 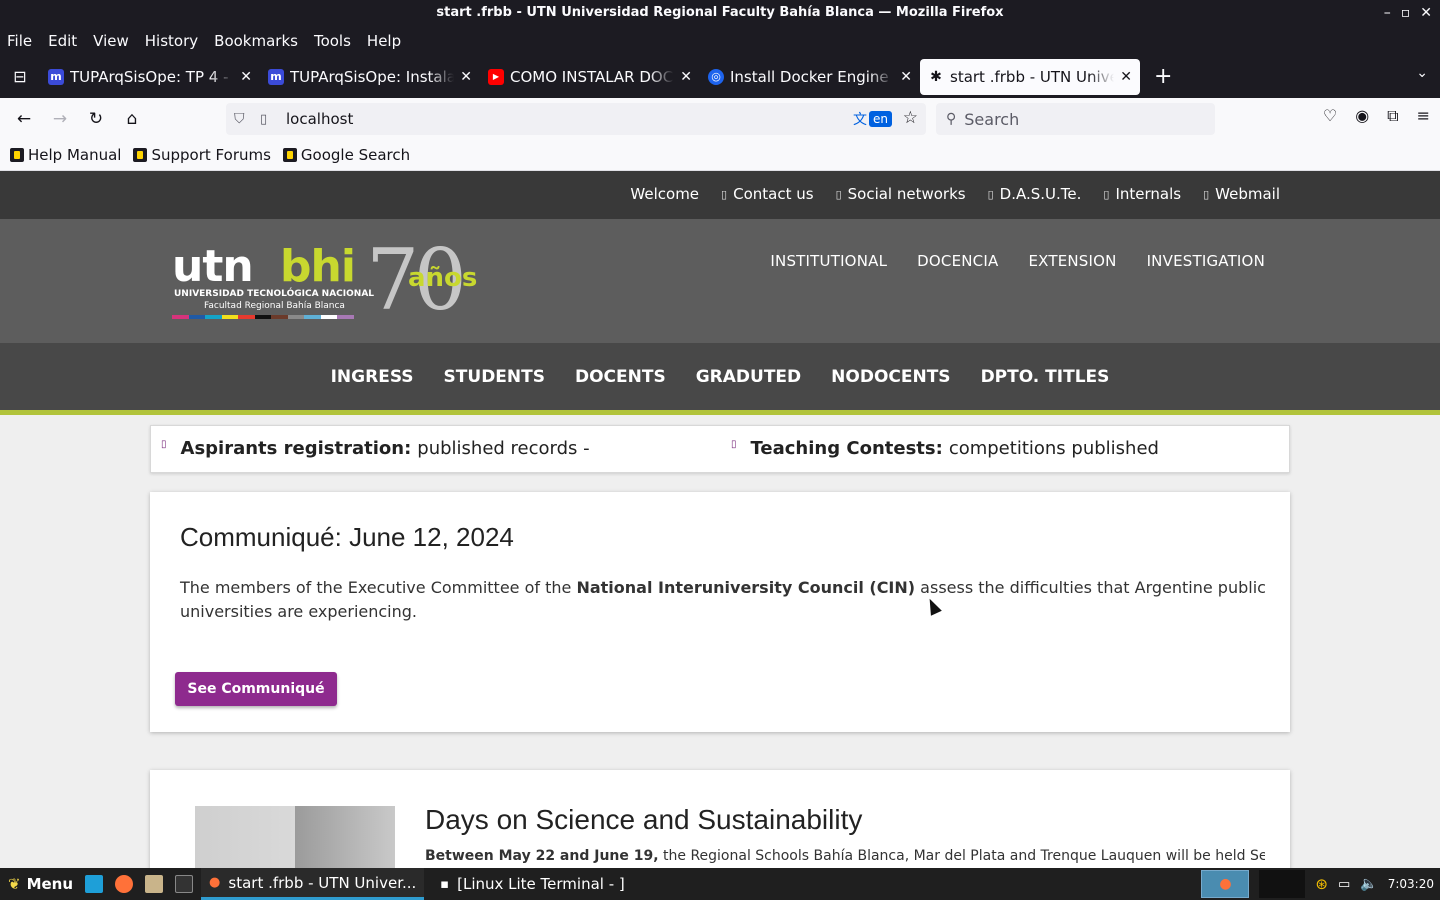 I want to click on updates-icon: ⊛, so click(x=1321, y=884).